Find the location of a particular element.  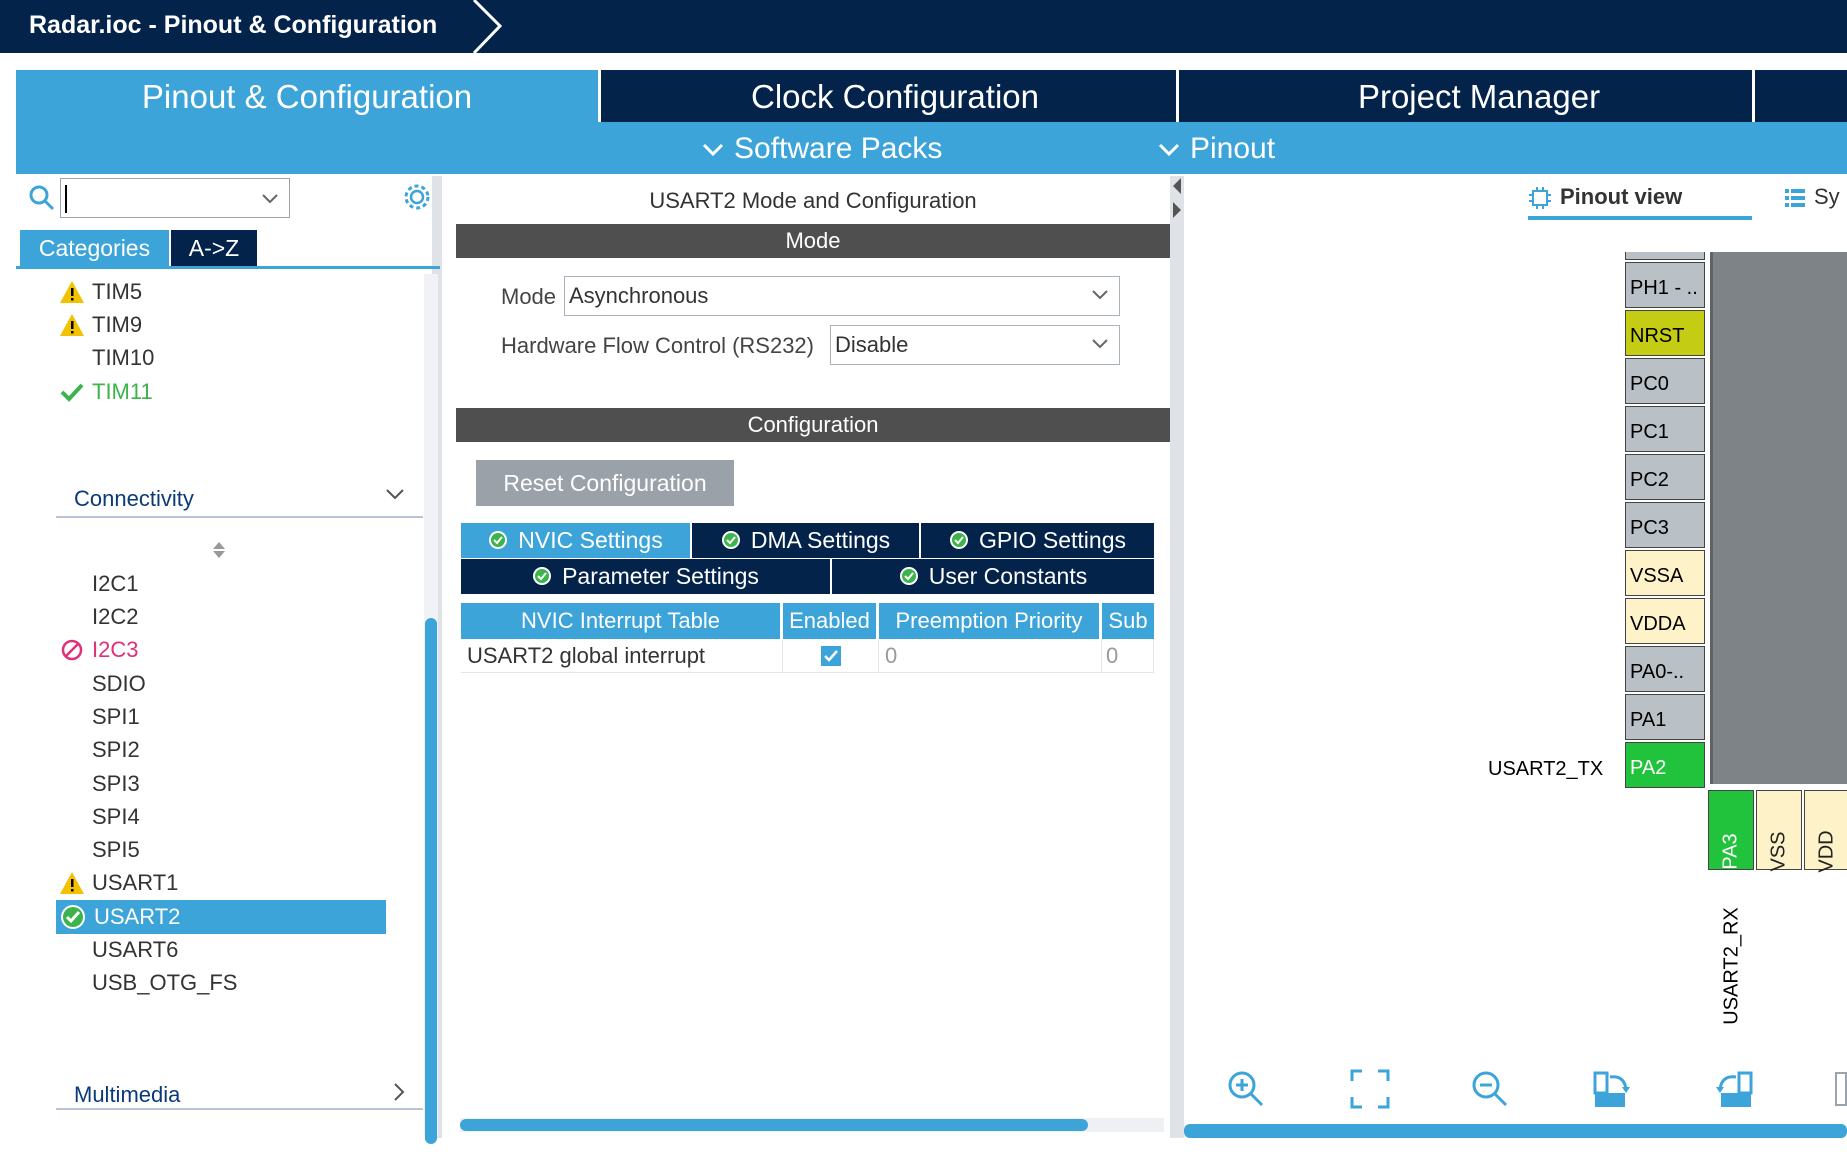

tree-item-i2c2: I2C2 is located at coordinates (115, 617).